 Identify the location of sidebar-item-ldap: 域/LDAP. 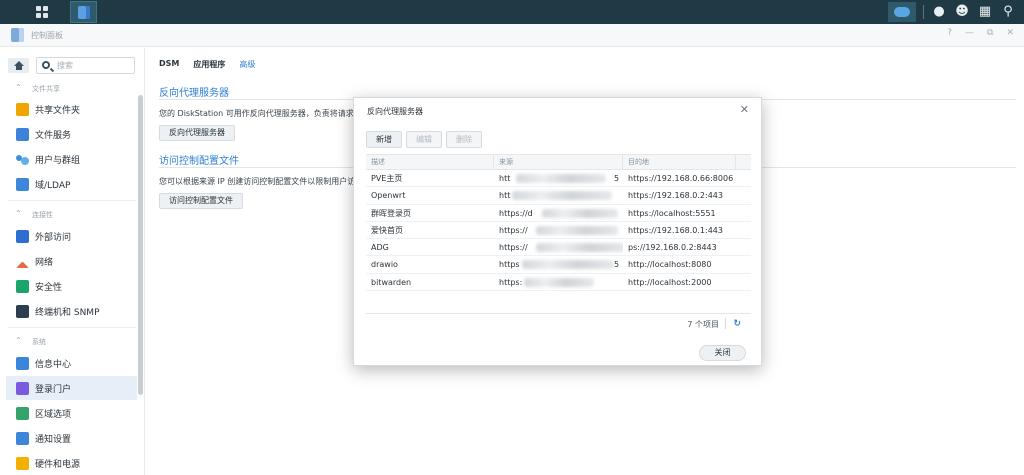
(71, 184).